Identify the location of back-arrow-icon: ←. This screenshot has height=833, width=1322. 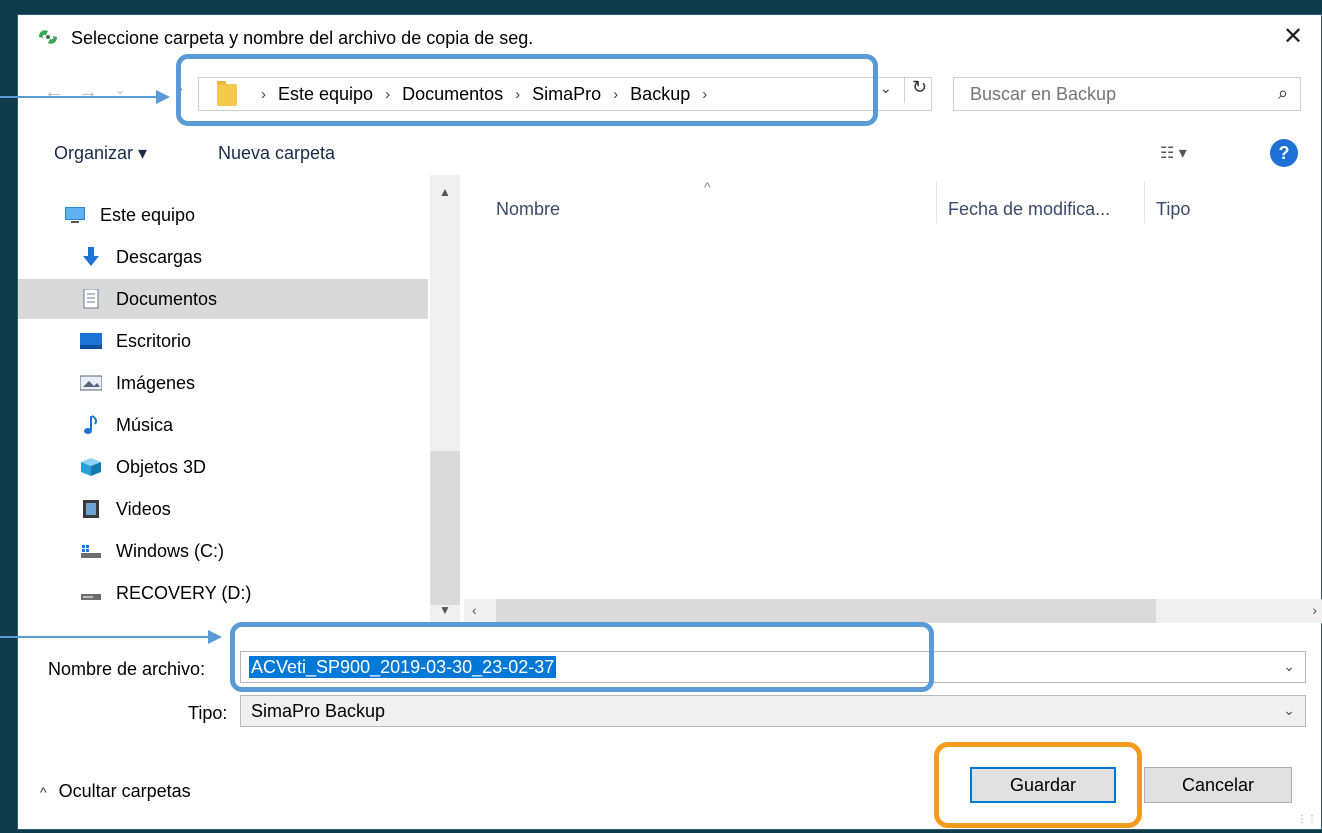
(54, 92).